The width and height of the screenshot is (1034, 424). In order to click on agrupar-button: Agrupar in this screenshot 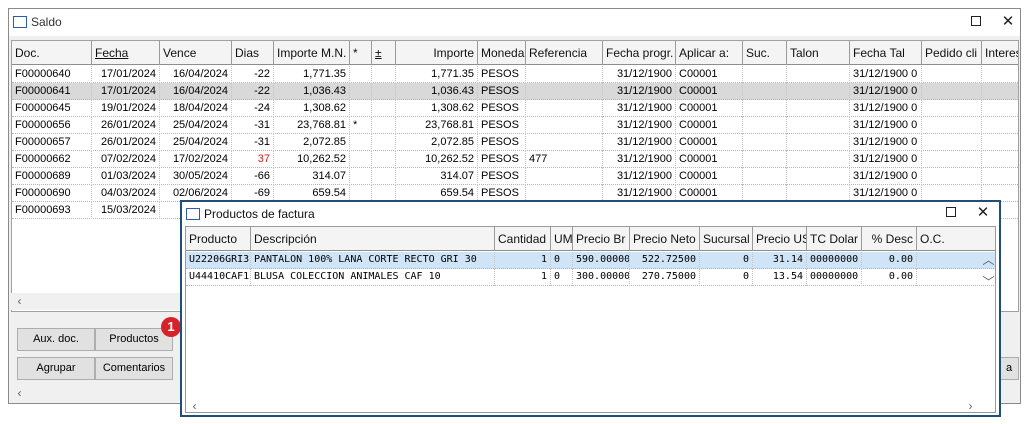, I will do `click(56, 368)`.